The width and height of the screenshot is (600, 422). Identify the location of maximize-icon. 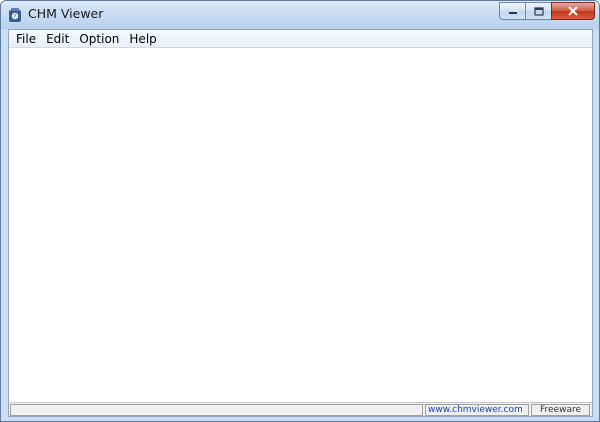
(538, 11).